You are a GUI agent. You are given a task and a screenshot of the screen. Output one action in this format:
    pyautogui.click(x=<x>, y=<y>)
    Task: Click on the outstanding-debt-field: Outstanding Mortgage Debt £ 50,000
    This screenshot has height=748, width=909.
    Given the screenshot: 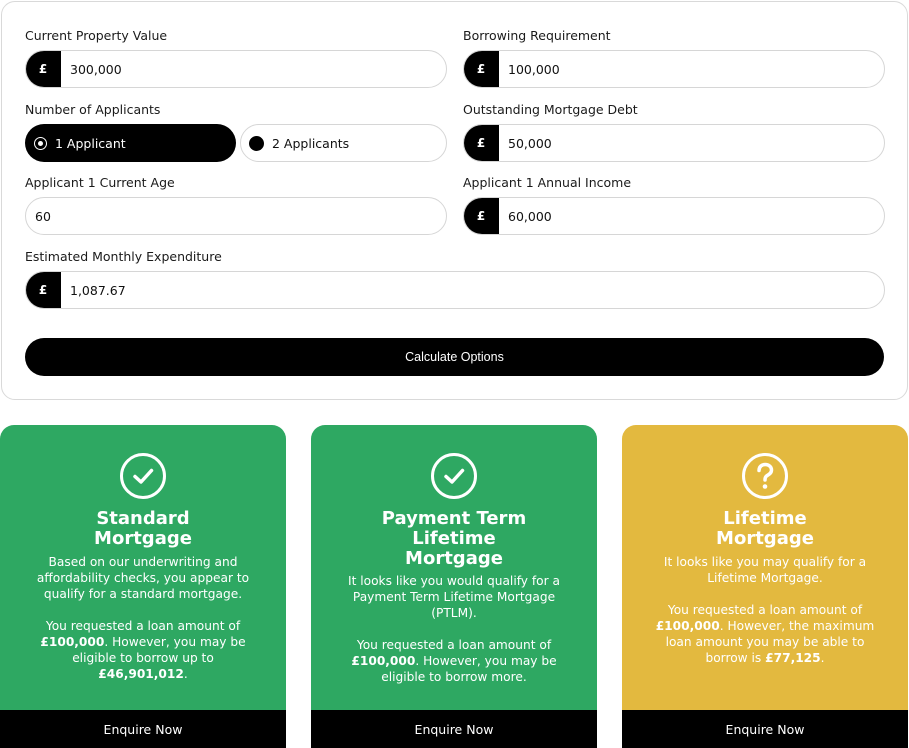 What is the action you would take?
    pyautogui.click(x=674, y=132)
    